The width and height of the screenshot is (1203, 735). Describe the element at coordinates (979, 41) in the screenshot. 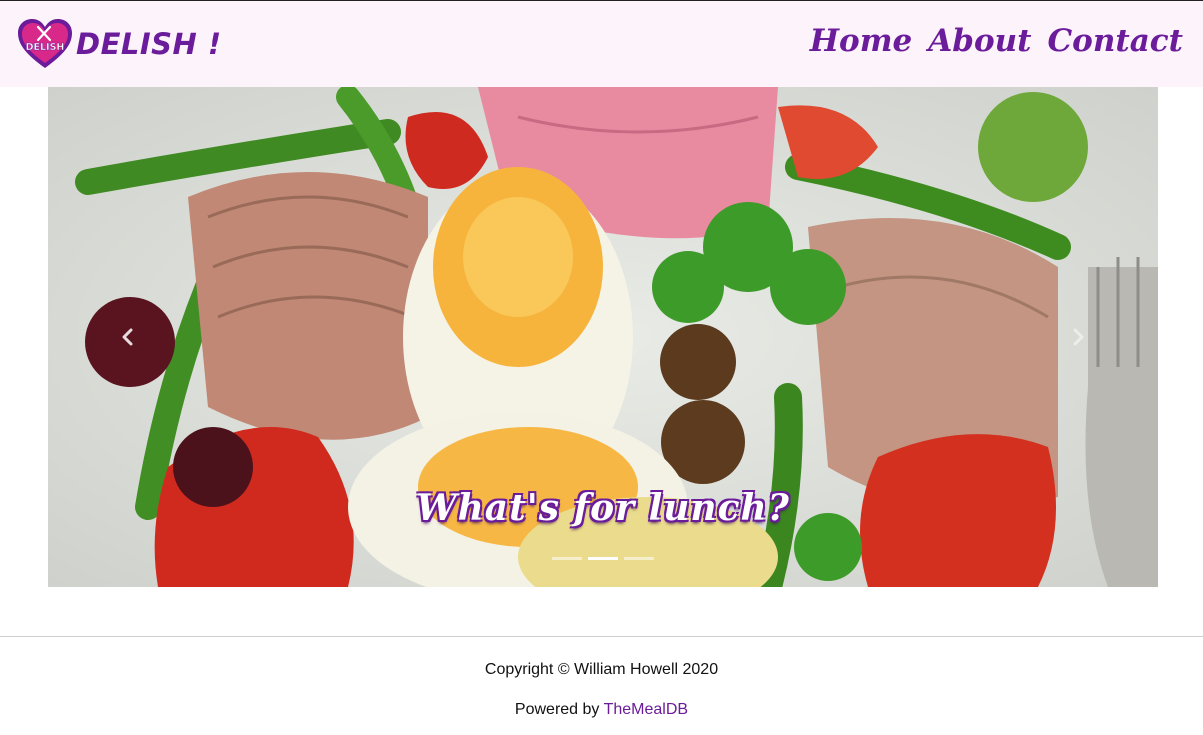

I see `nav-link-about: About` at that location.